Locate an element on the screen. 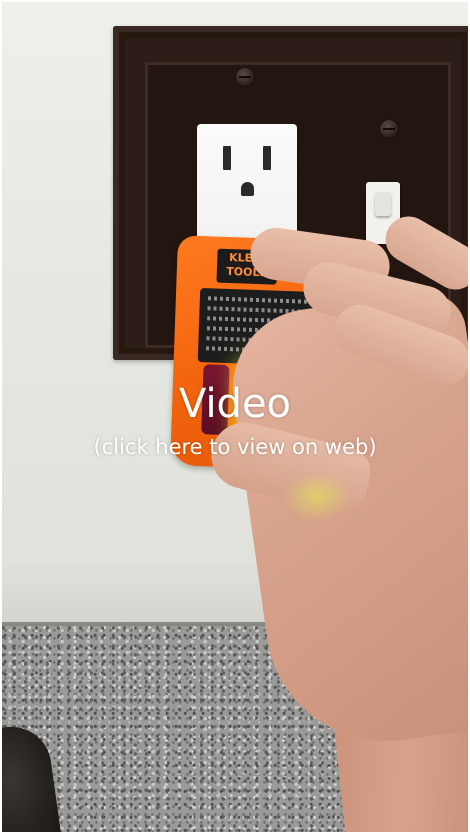 The image size is (470, 834). outlet-ground-hole is located at coordinates (247, 189).